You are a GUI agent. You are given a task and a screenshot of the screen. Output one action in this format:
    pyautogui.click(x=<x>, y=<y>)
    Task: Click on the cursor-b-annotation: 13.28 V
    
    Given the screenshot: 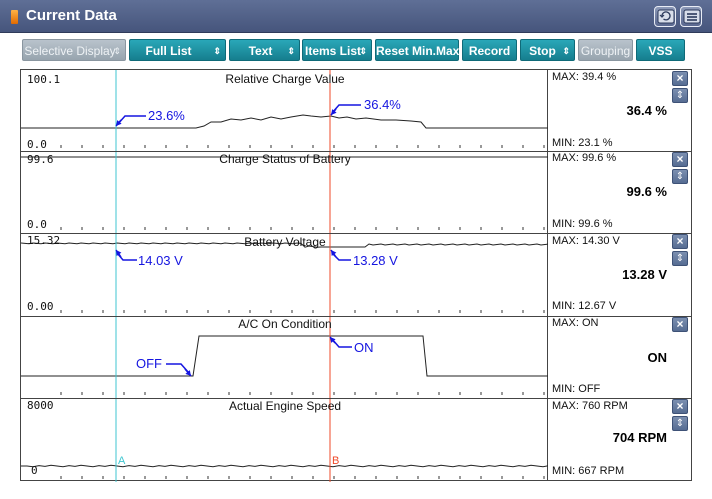 What is the action you would take?
    pyautogui.click(x=375, y=260)
    